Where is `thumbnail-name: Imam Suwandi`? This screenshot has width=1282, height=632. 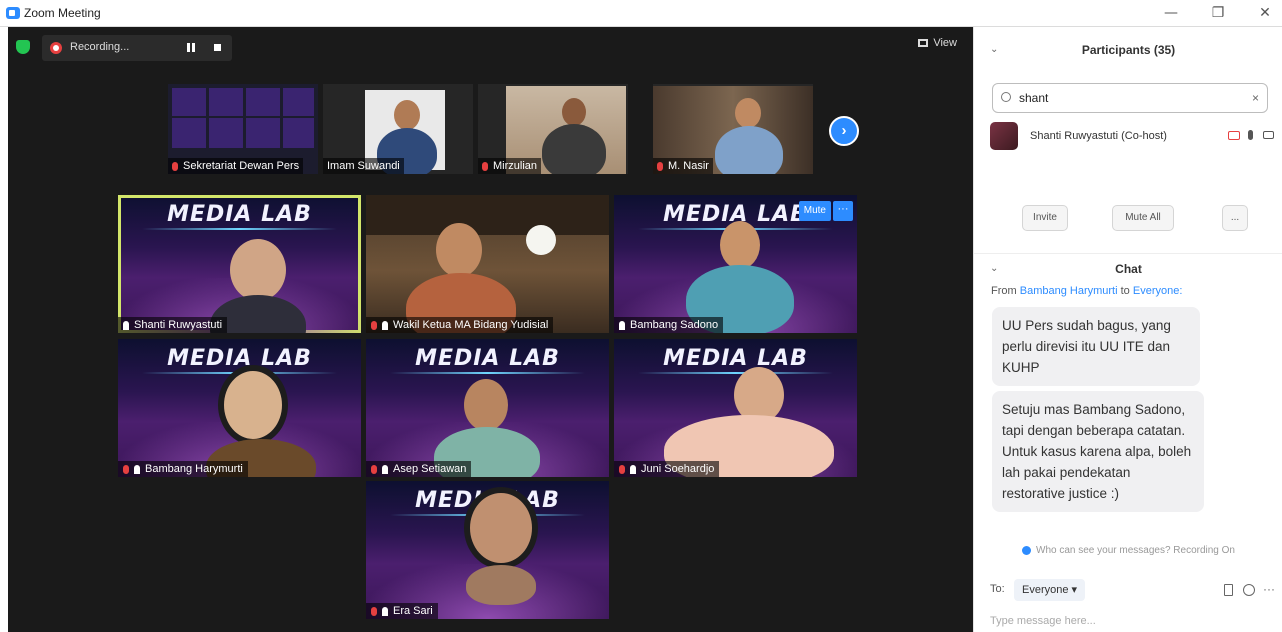
thumbnail-name: Imam Suwandi is located at coordinates (363, 166).